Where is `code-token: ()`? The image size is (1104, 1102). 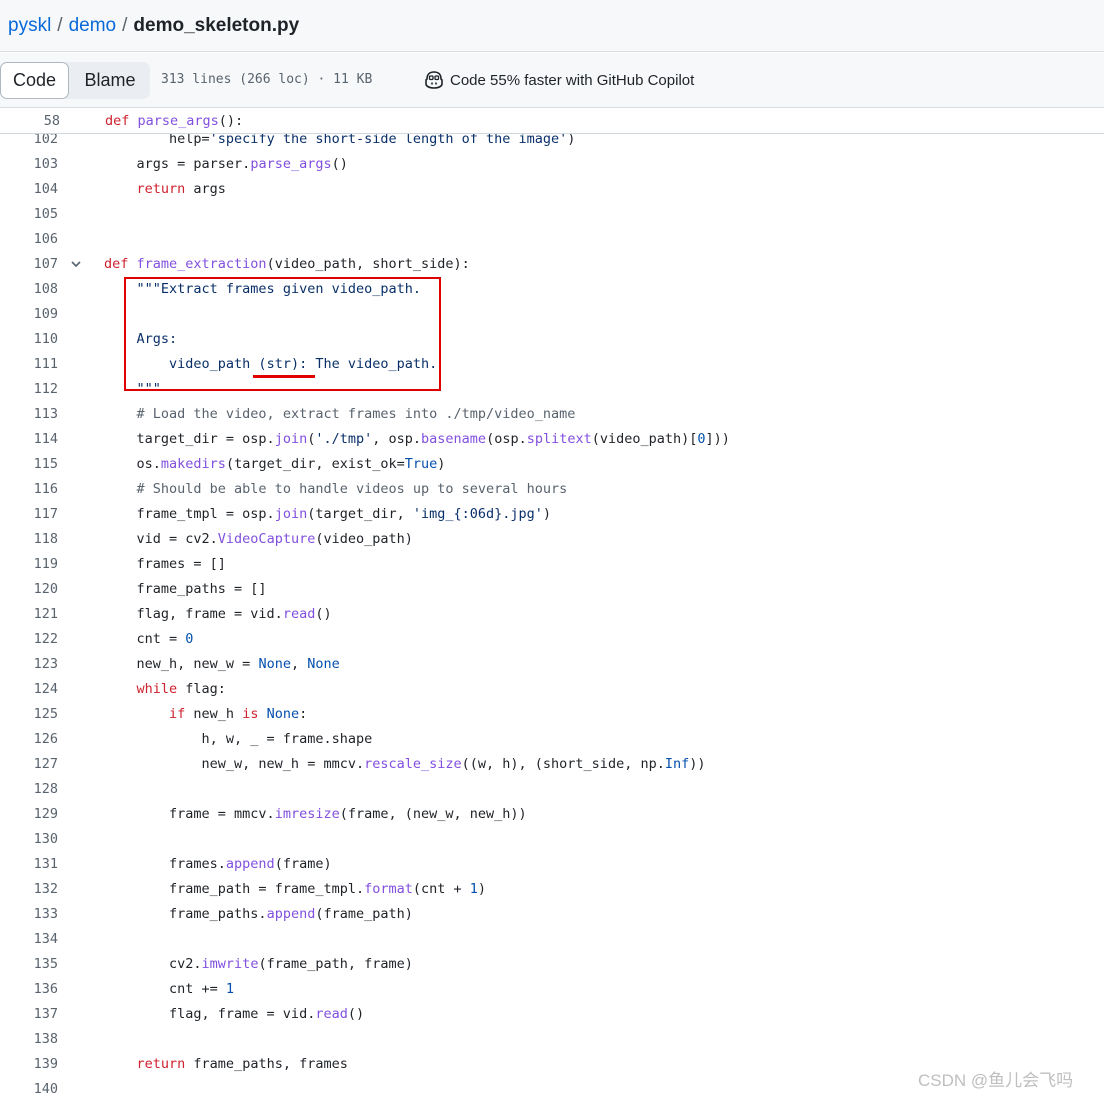
code-token: () is located at coordinates (339, 164).